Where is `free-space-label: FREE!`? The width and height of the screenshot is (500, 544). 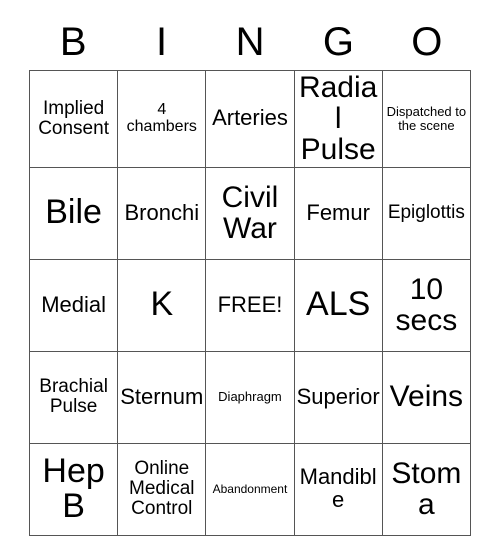 free-space-label: FREE! is located at coordinates (250, 304).